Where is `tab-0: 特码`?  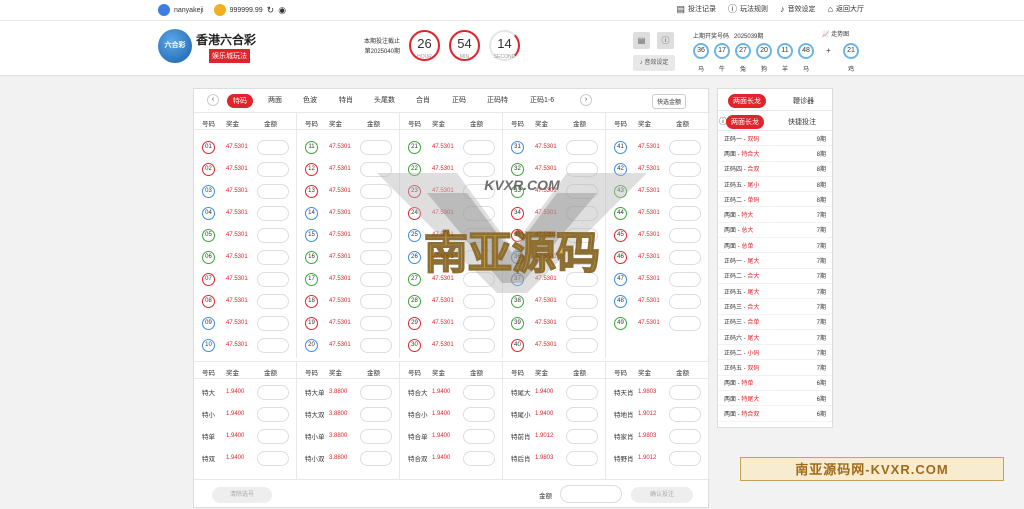
tab-0: 特码 is located at coordinates (240, 101).